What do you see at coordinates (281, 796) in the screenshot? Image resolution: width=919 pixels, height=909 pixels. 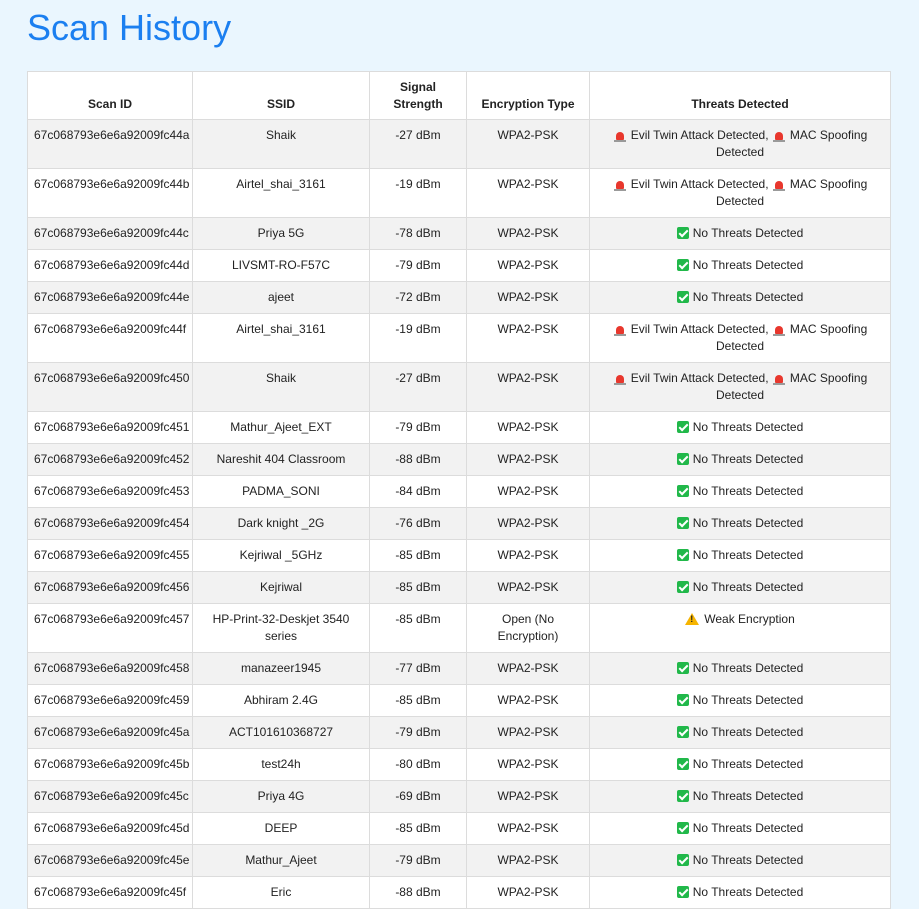 I see `cell-ssid: Priya 4G` at bounding box center [281, 796].